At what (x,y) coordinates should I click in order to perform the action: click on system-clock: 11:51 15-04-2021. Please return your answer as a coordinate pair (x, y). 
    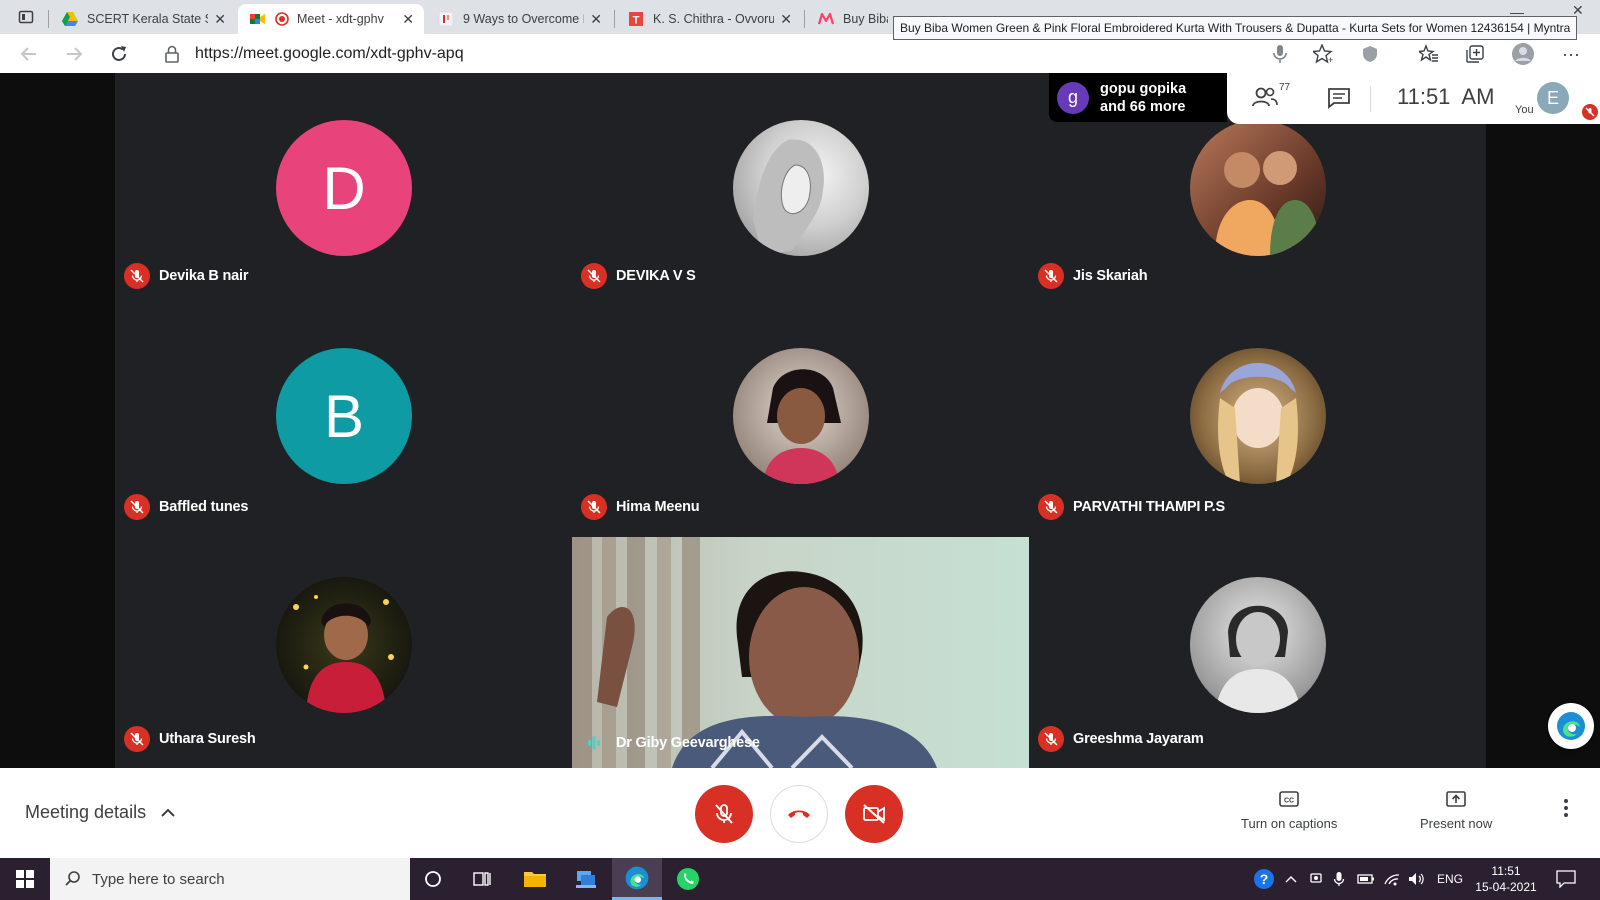
    Looking at the image, I should click on (1506, 879).